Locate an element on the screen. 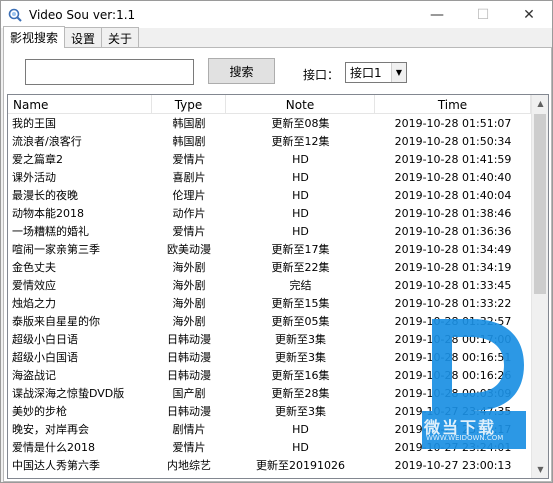  table-row: 泰版来自星星的你 海外剧 更新至05集 2019-10-28 01:32:57 is located at coordinates (278, 321).